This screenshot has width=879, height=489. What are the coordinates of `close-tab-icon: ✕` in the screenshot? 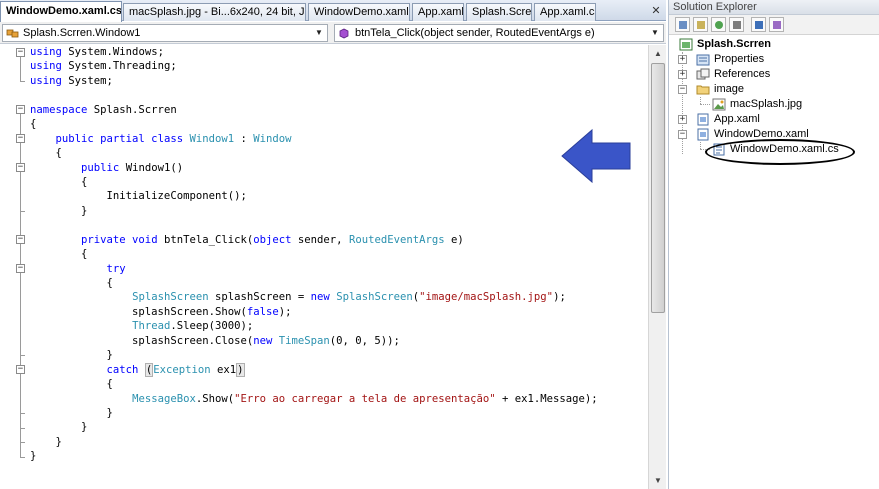 It's located at (656, 11).